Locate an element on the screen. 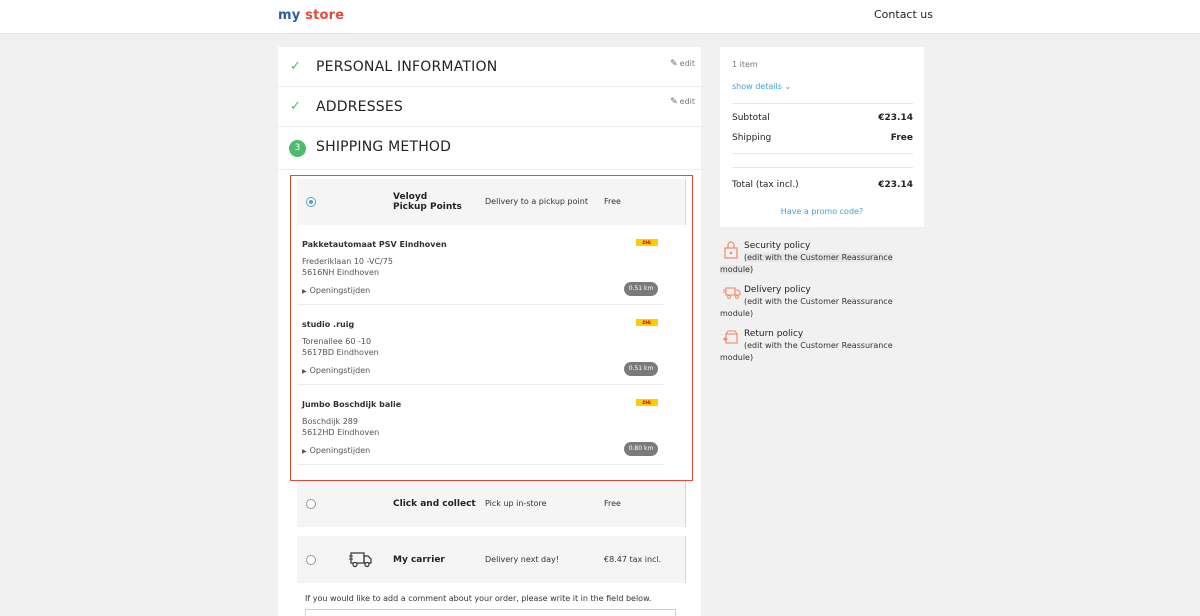  shipping-value: Free is located at coordinates (901, 138).